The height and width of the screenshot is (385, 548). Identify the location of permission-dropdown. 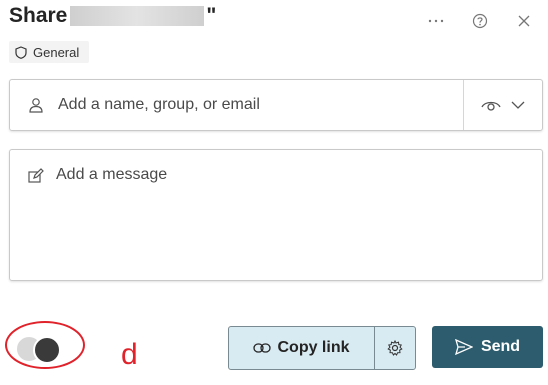
(503, 105).